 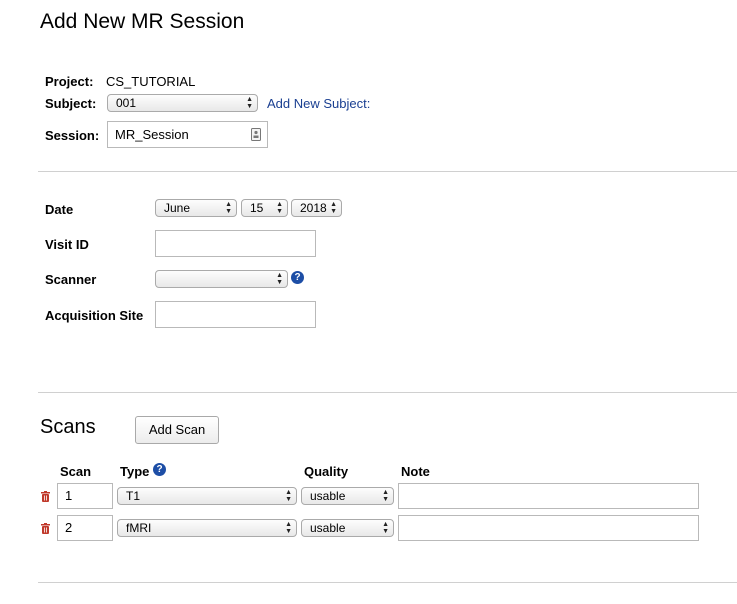 I want to click on session-label: Session:, so click(x=72, y=135).